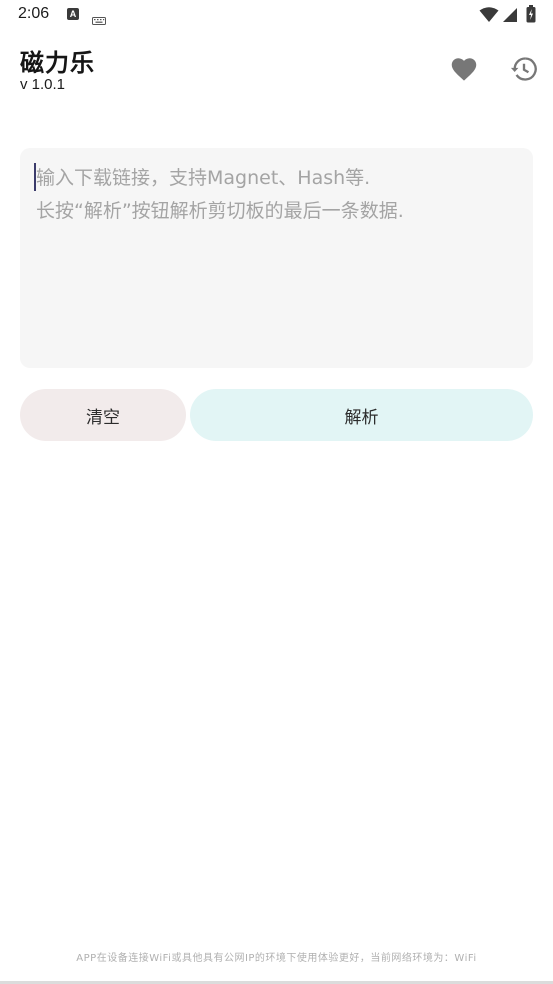 The image size is (553, 984). What do you see at coordinates (57, 63) in the screenshot?
I see `app-title: 磁力乐` at bounding box center [57, 63].